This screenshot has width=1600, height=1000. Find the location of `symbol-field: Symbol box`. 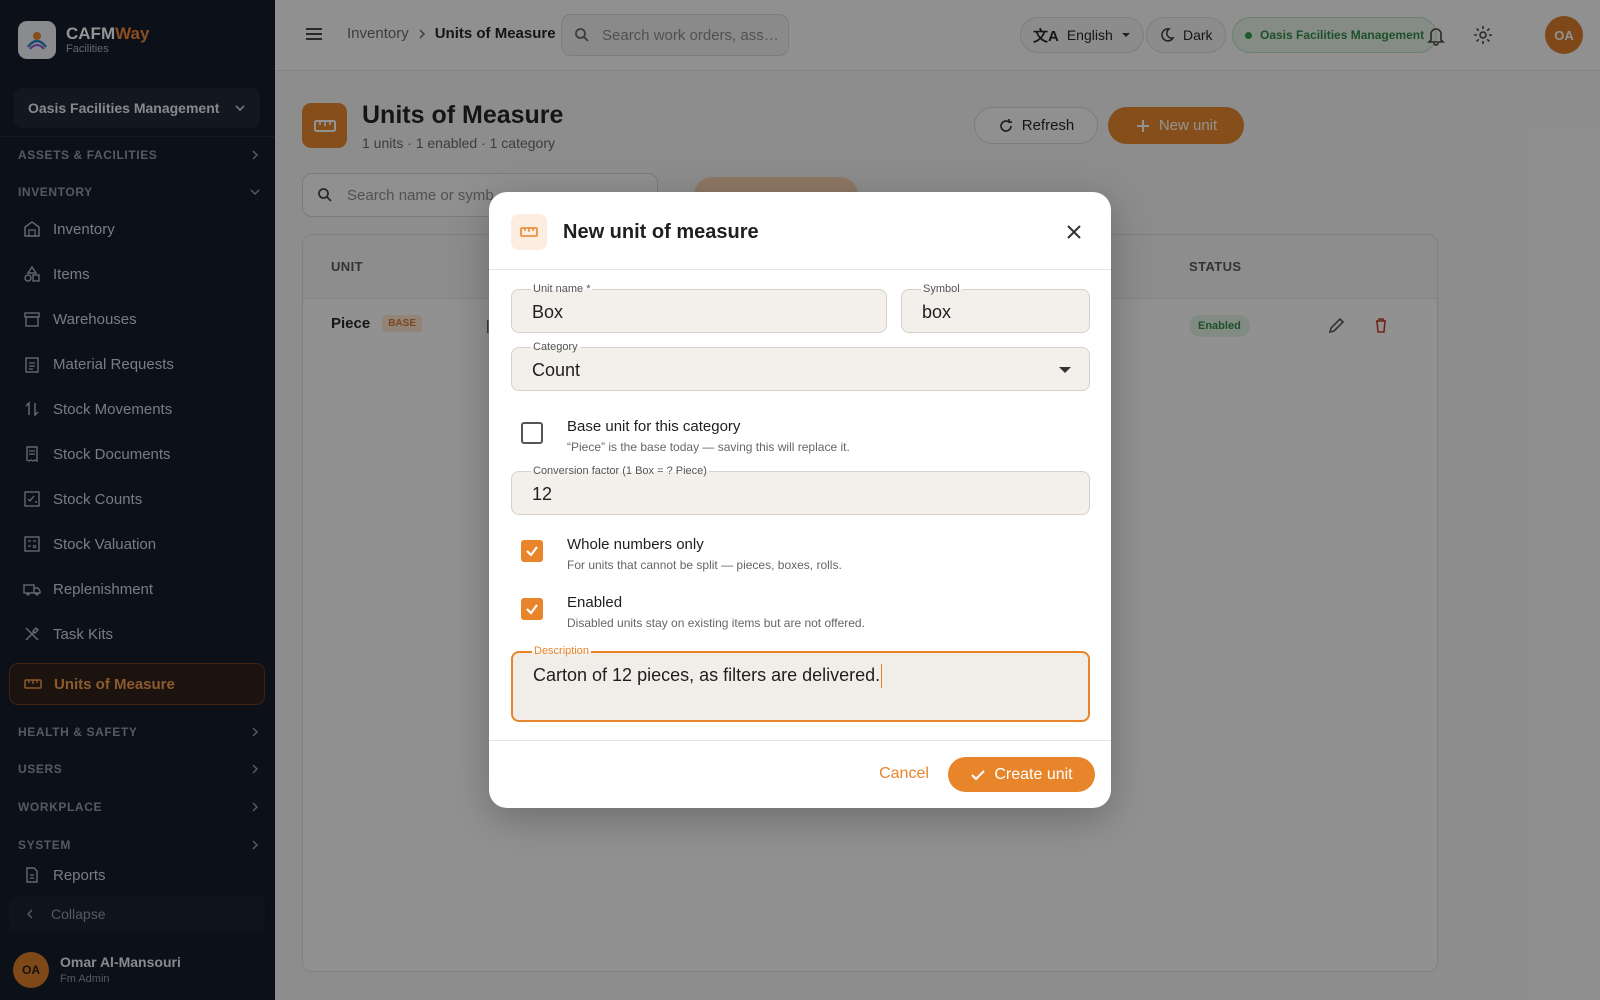

symbol-field: Symbol box is located at coordinates (995, 308).